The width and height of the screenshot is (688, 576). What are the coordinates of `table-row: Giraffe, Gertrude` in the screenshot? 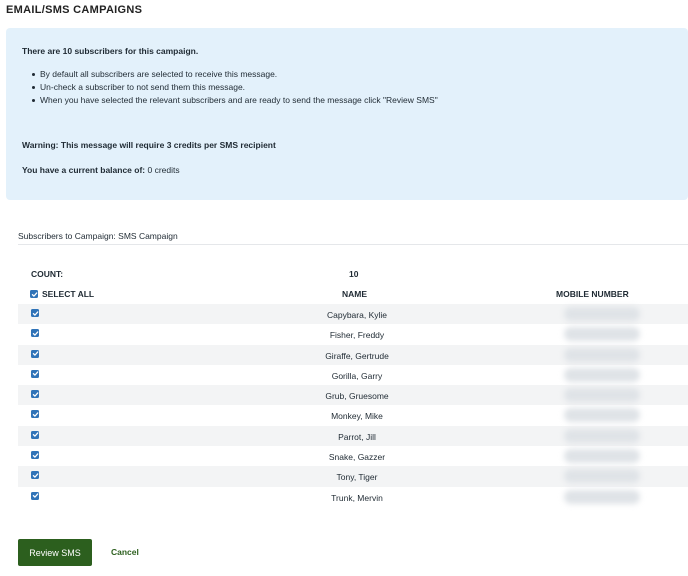 It's located at (353, 354).